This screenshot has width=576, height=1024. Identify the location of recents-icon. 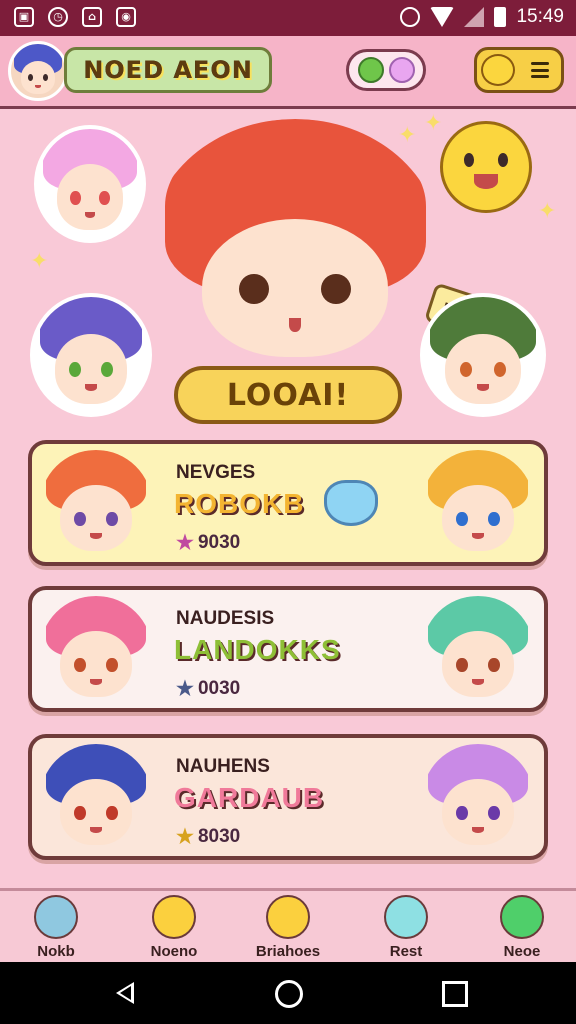
(455, 994).